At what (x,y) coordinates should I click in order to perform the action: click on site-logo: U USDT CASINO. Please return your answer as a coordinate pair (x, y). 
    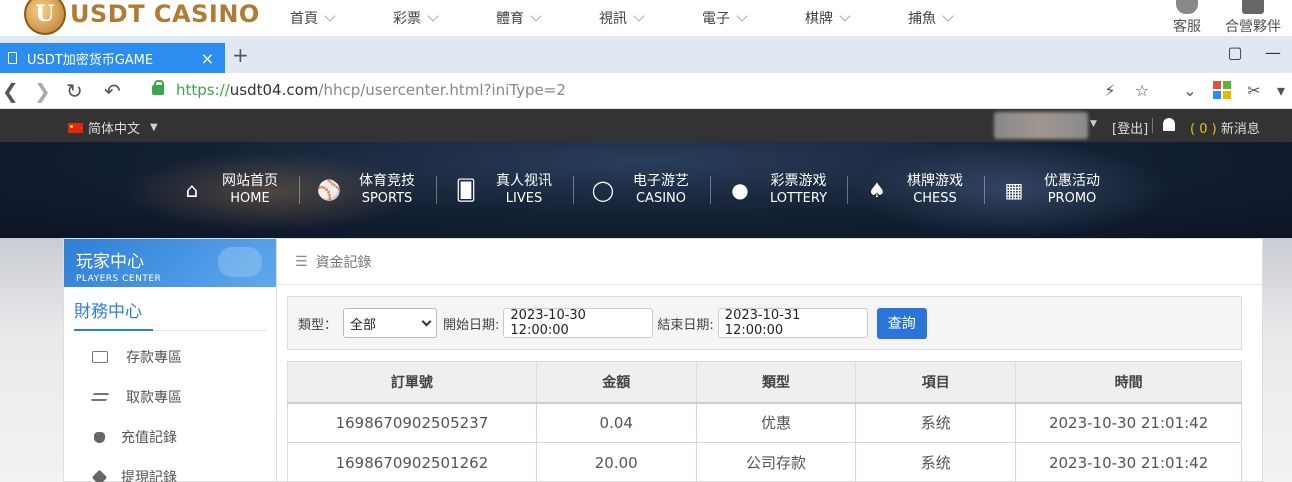
    Looking at the image, I should click on (142, 17).